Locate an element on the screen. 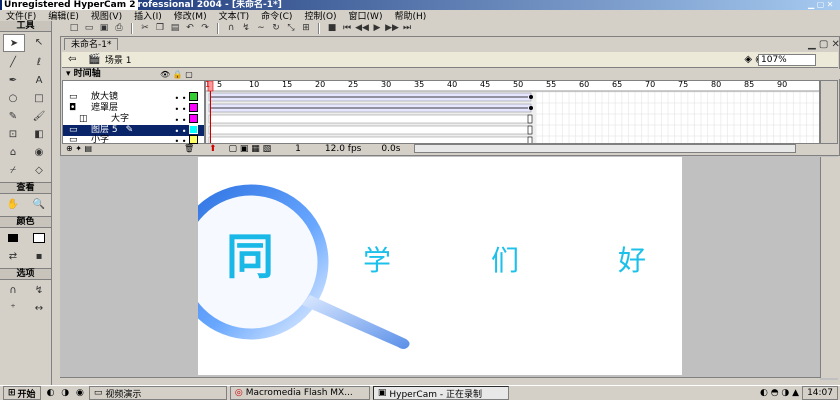 The width and height of the screenshot is (840, 400). ruler-tick: 15 is located at coordinates (287, 84).